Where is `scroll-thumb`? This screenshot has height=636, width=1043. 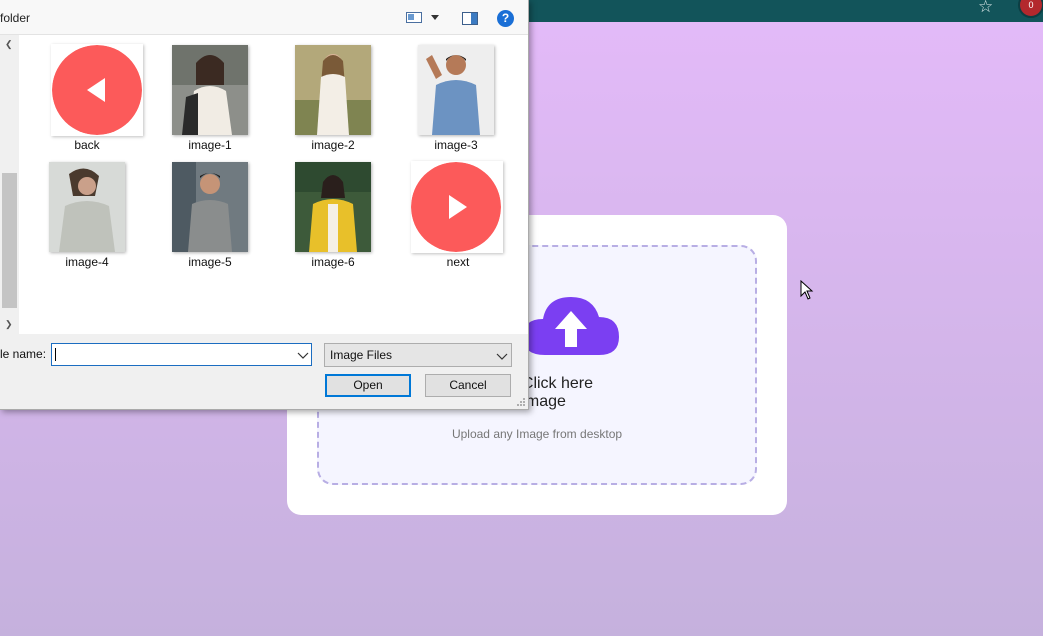
scroll-thumb is located at coordinates (9, 240).